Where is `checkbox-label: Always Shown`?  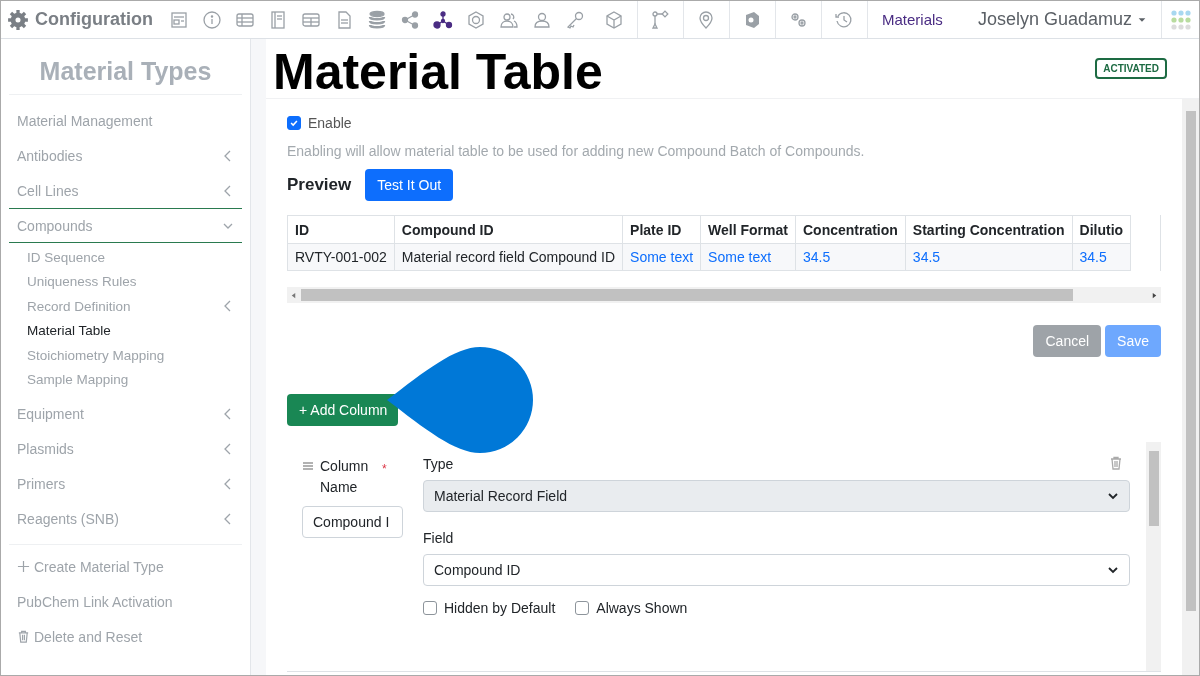
checkbox-label: Always Shown is located at coordinates (642, 608).